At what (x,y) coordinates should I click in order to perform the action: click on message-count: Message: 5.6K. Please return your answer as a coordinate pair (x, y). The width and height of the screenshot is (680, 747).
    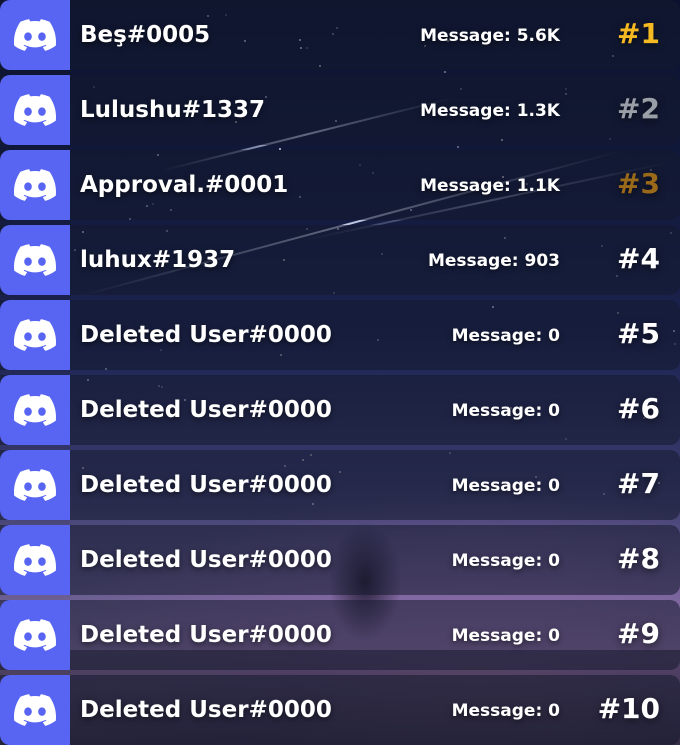
    Looking at the image, I should click on (490, 36).